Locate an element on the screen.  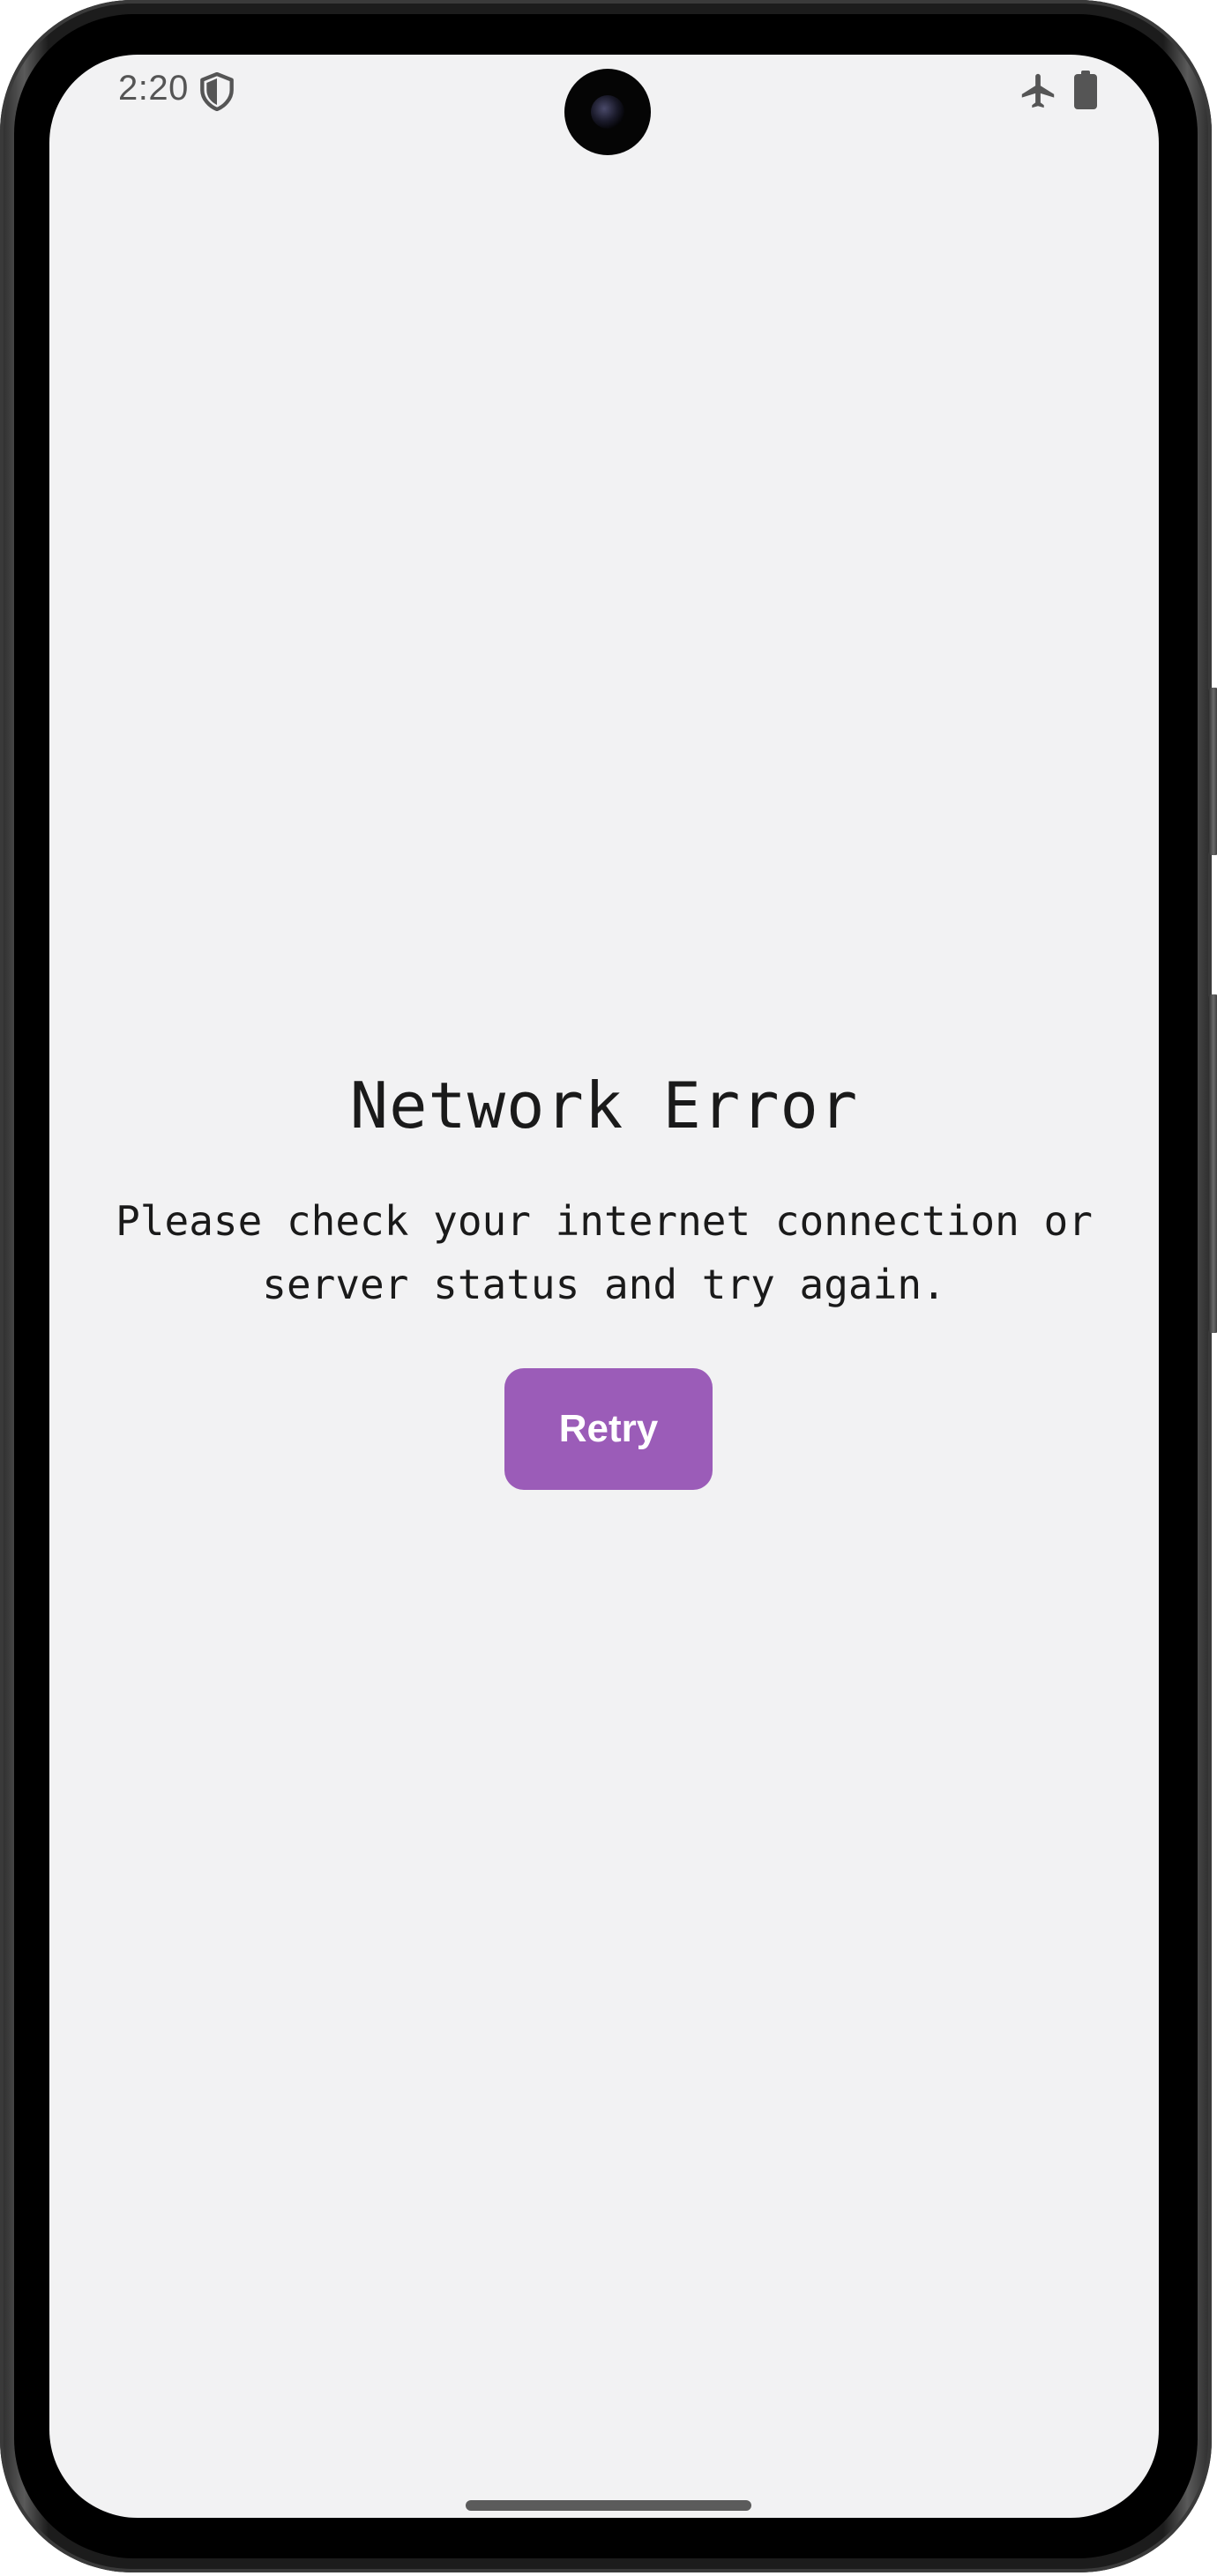
camera-lens is located at coordinates (607, 112).